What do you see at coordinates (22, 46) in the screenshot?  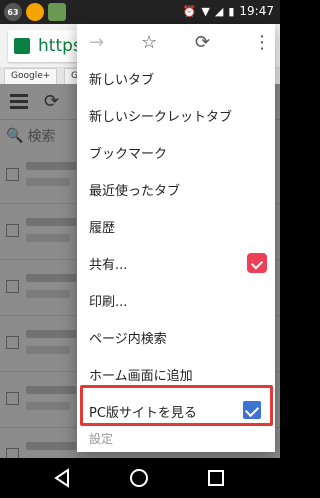 I see `lock-icon` at bounding box center [22, 46].